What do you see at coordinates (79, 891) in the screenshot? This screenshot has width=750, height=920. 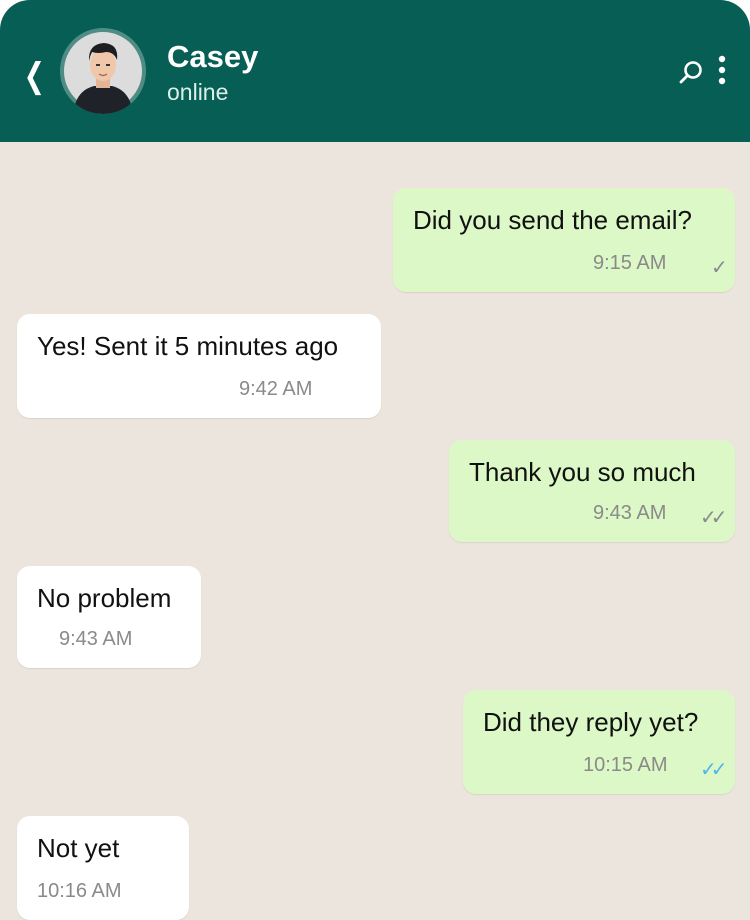 I see `message-time: 10:16 AM` at bounding box center [79, 891].